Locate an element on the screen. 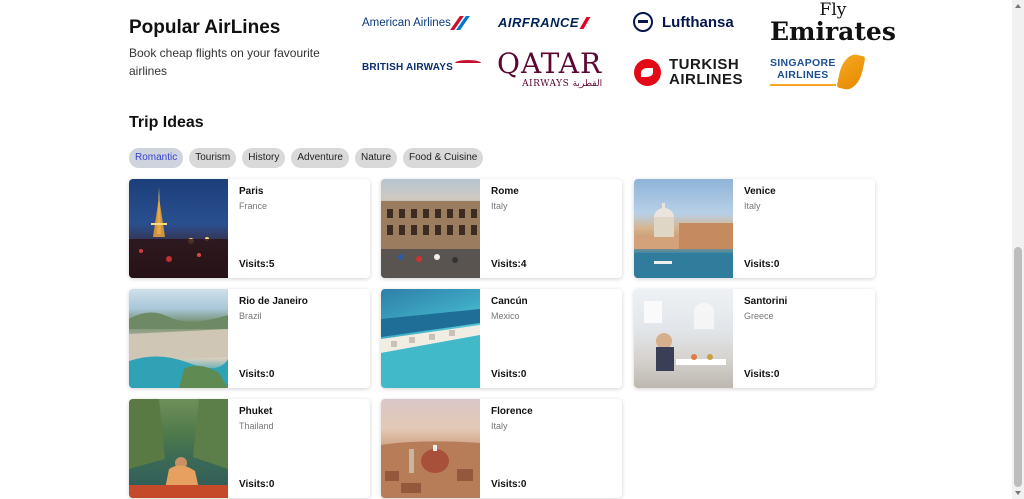  florence-duomo-icon is located at coordinates (430, 469).